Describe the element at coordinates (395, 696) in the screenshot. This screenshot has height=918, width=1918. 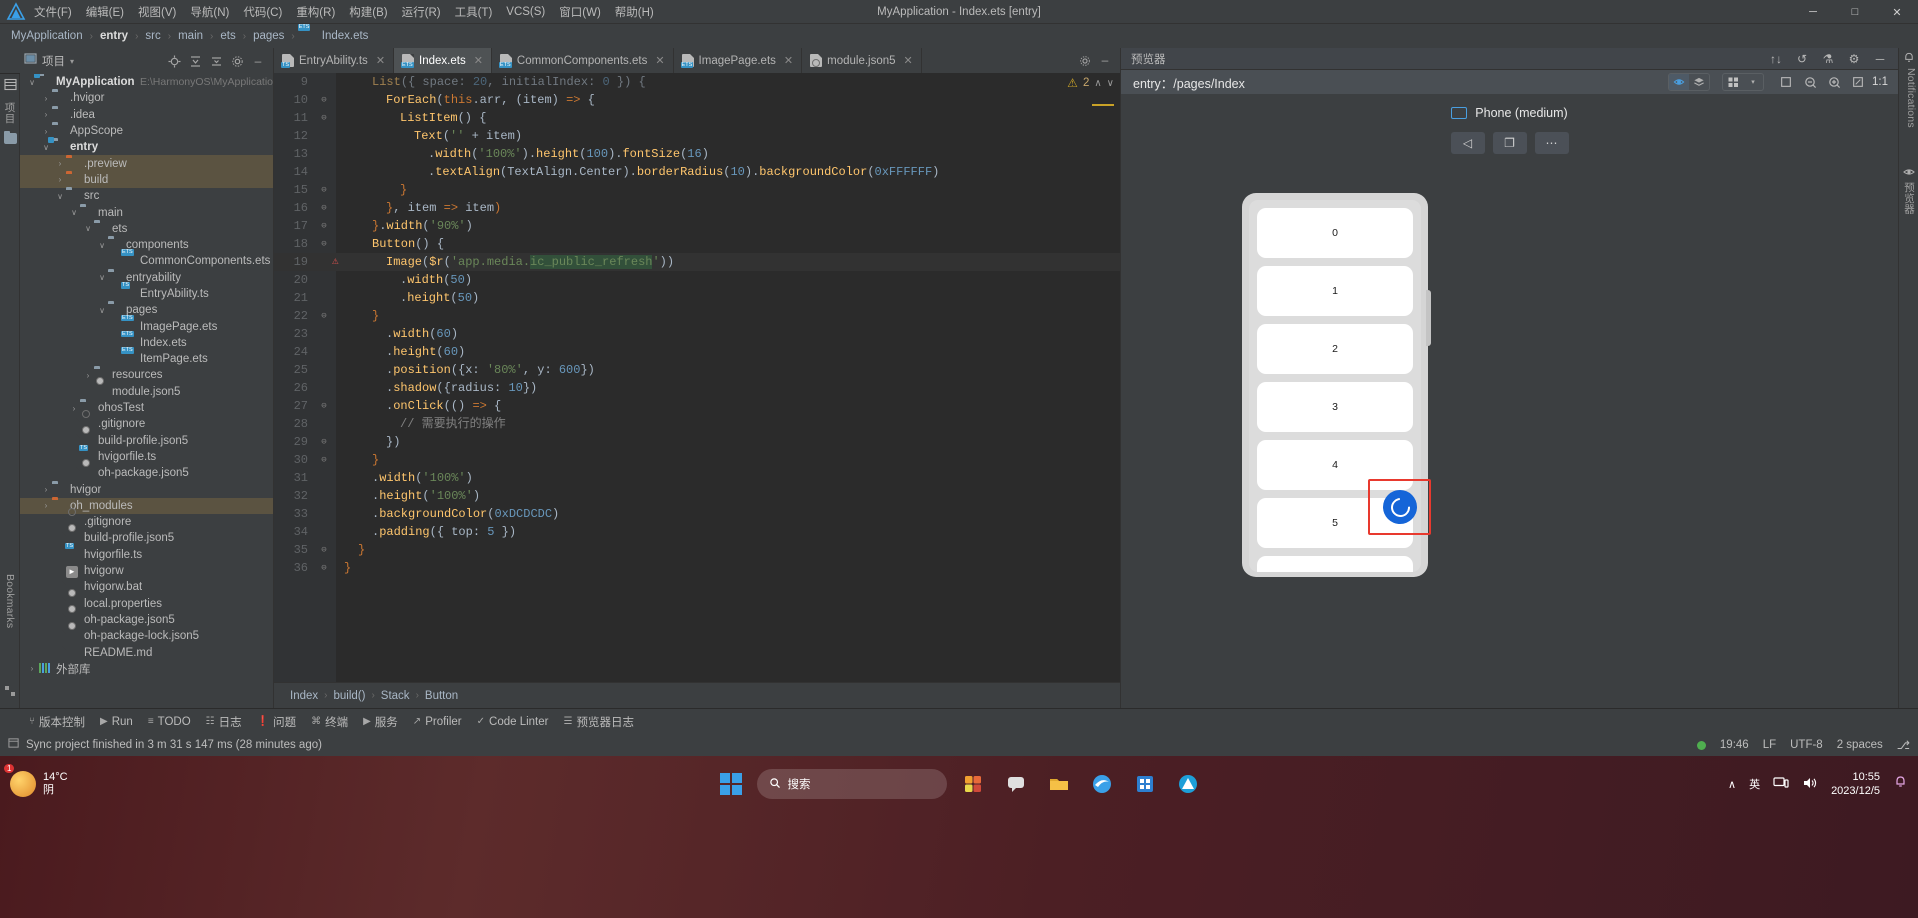
I see `editor-crumb-stack: Stack` at that location.